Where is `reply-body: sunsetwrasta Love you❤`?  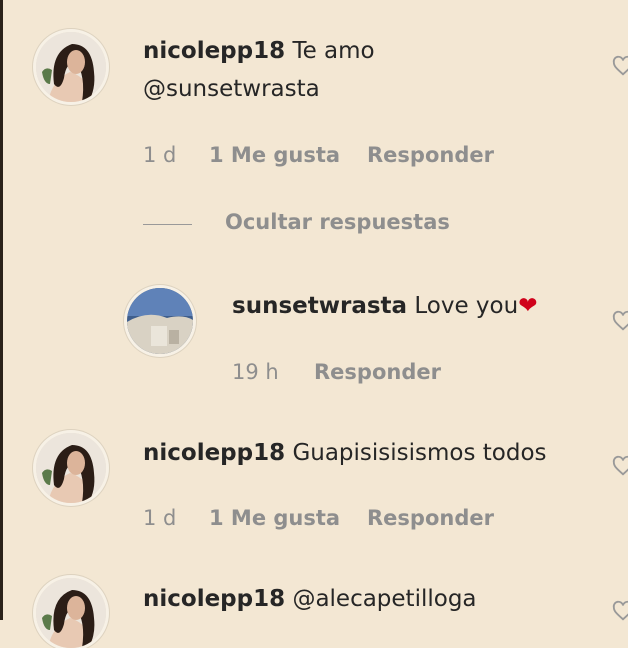
reply-body: sunsetwrasta Love you❤ is located at coordinates (384, 306).